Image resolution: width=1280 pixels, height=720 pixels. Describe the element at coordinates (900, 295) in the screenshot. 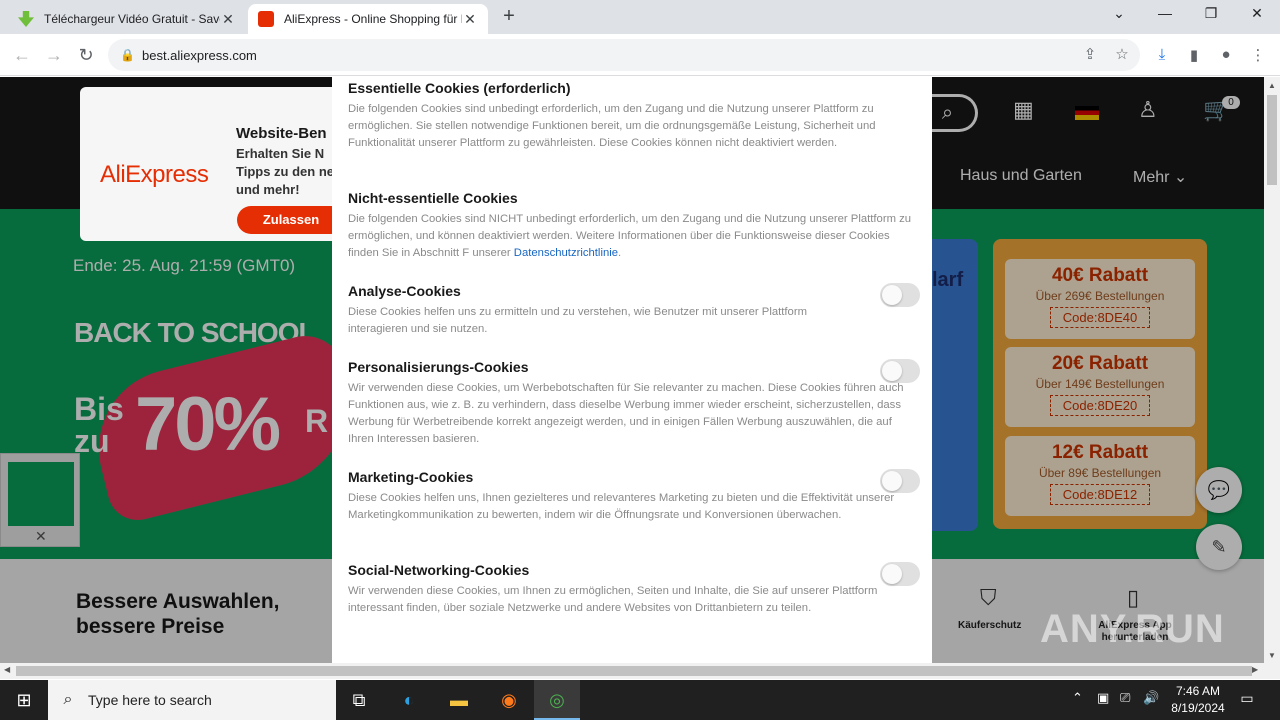

I see `analytics-cookies-toggle` at that location.